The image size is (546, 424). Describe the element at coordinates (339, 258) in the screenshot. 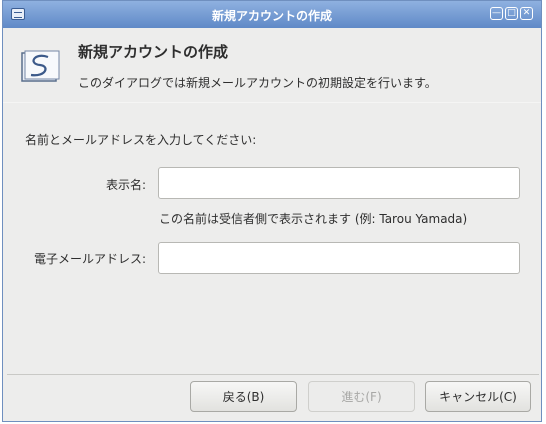

I see `email-input` at that location.